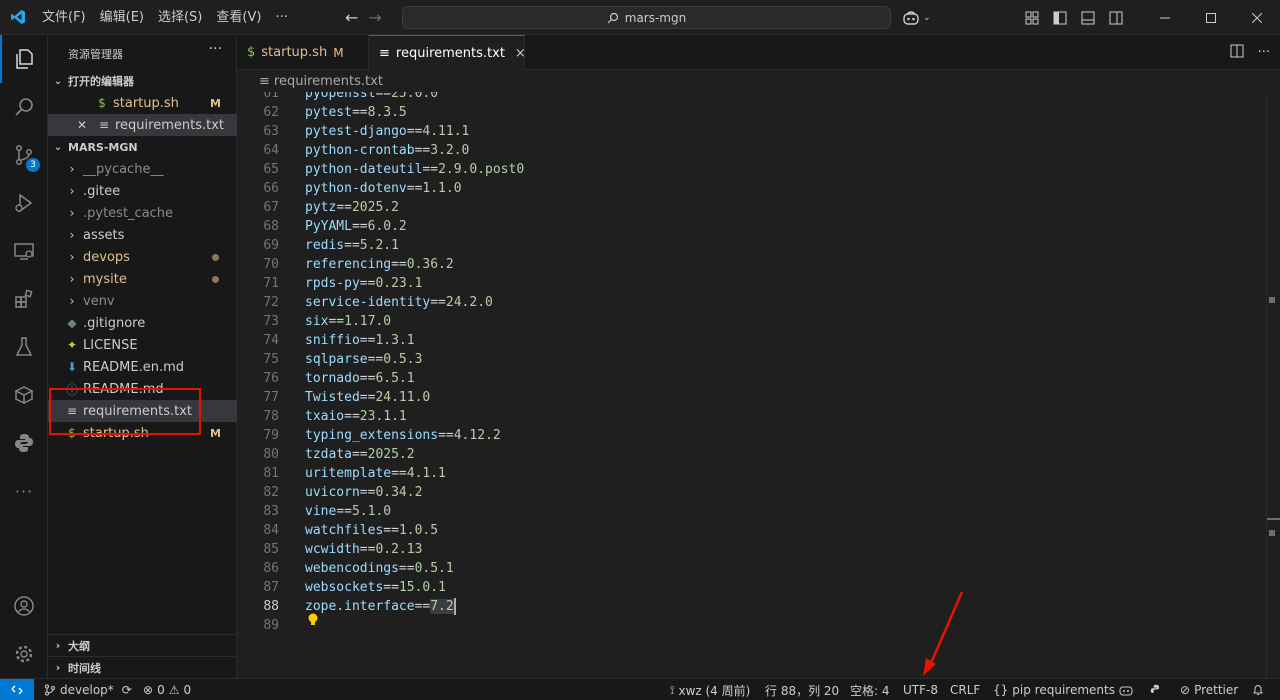 The width and height of the screenshot is (1280, 700). I want to click on tree-folder-venv: › venv, so click(142, 301).